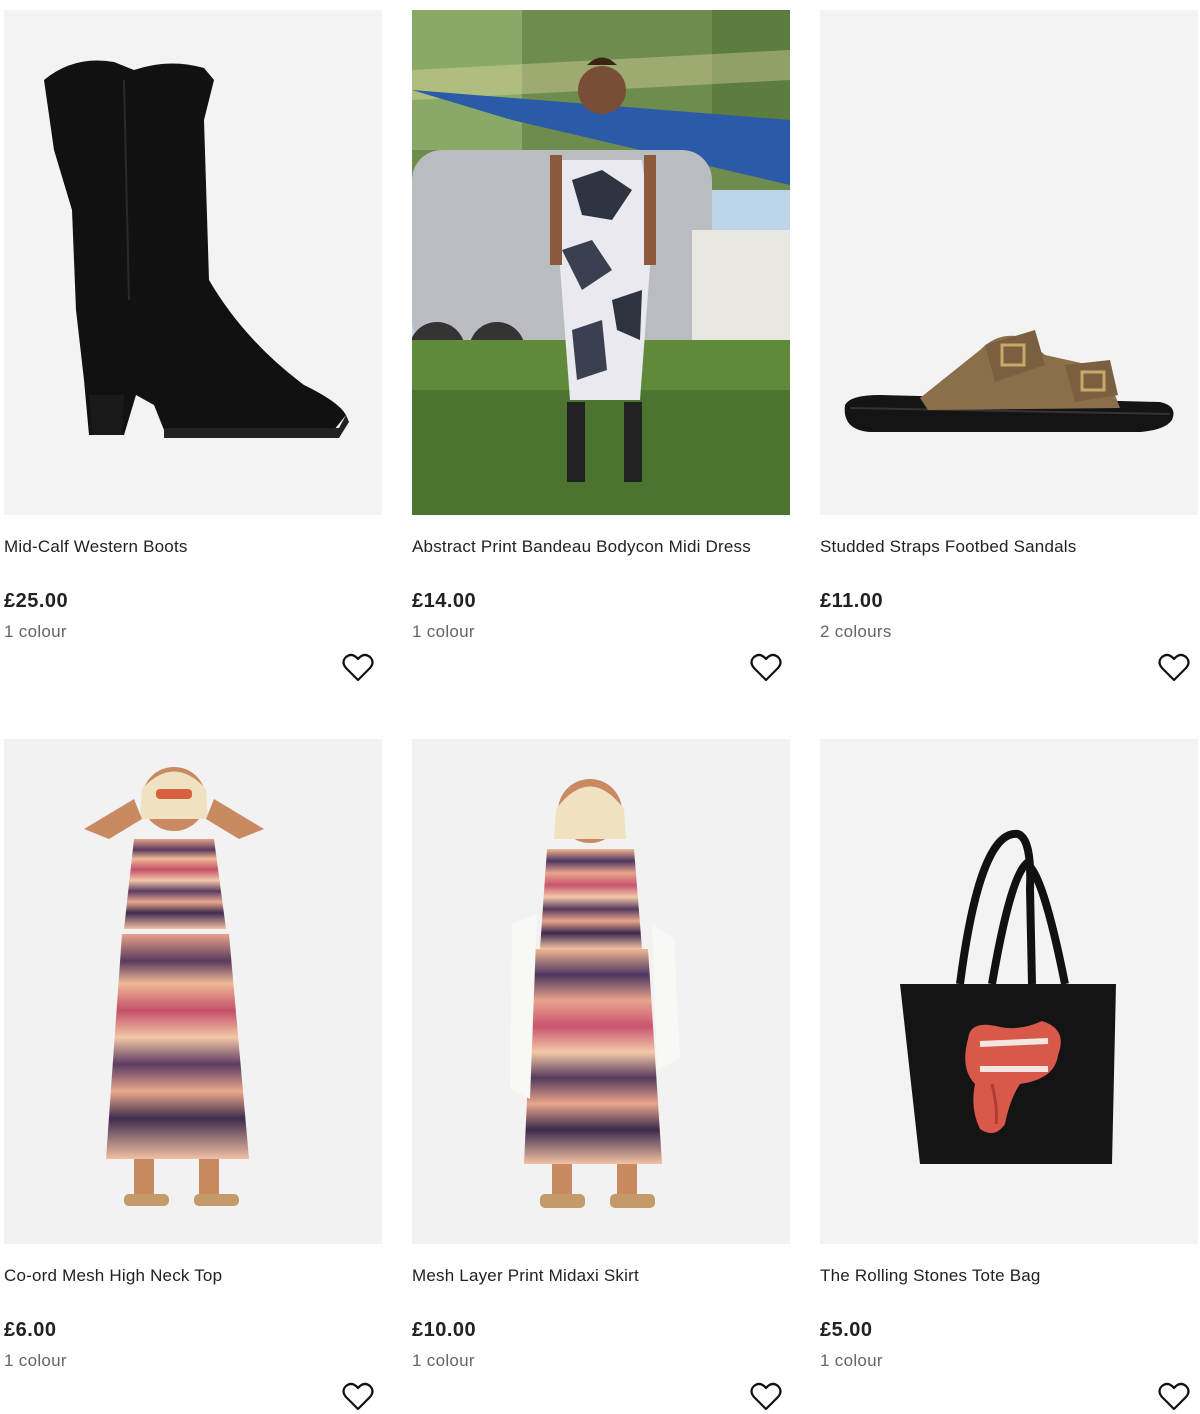 This screenshot has height=1414, width=1200. What do you see at coordinates (846, 1330) in the screenshot?
I see `product-price: £5.00` at bounding box center [846, 1330].